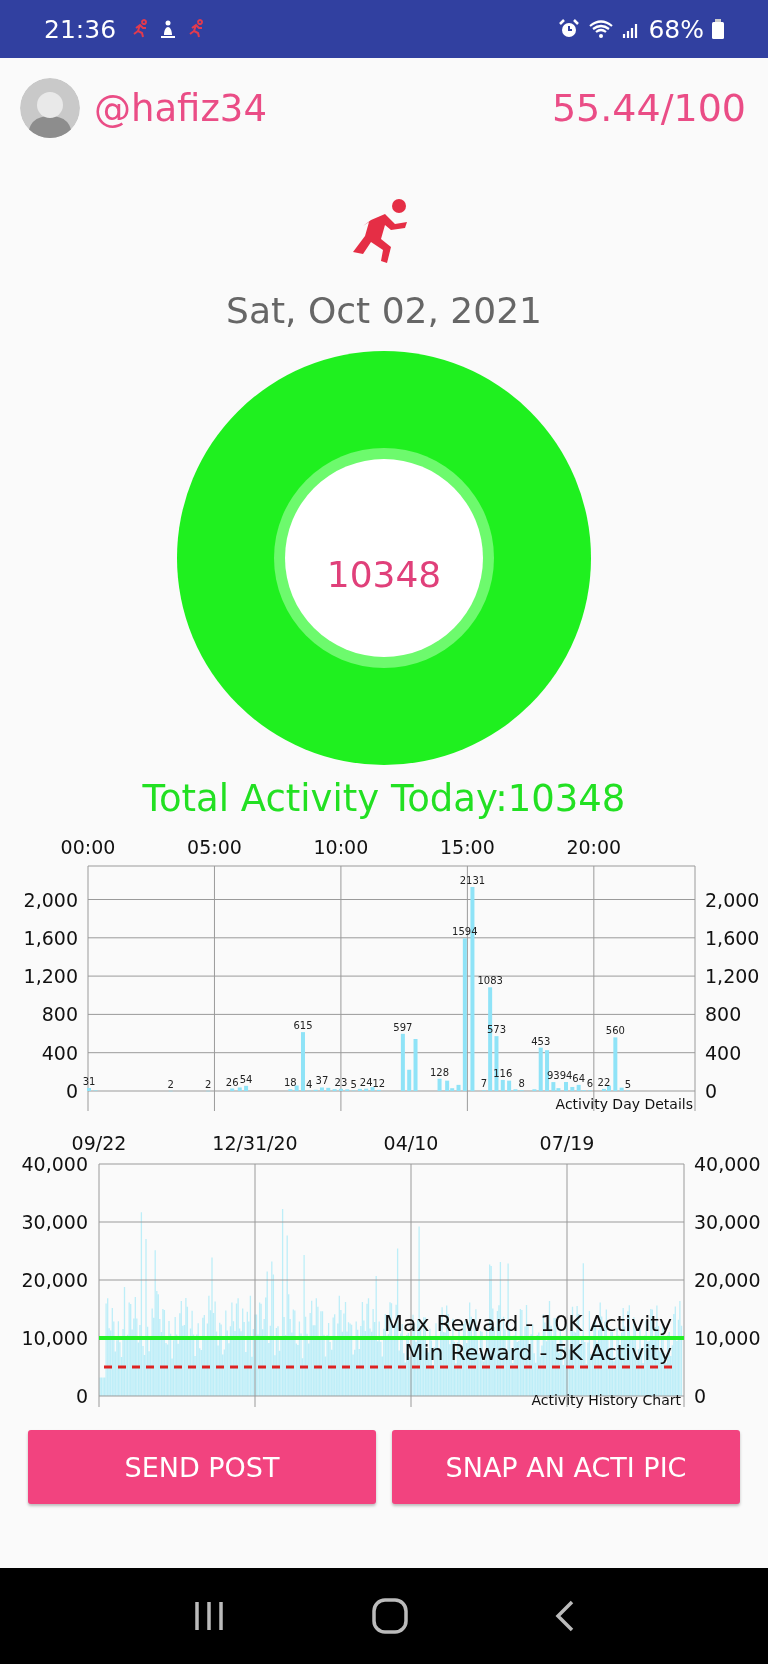  I want to click on bar-value-label: 1594, so click(465, 932).